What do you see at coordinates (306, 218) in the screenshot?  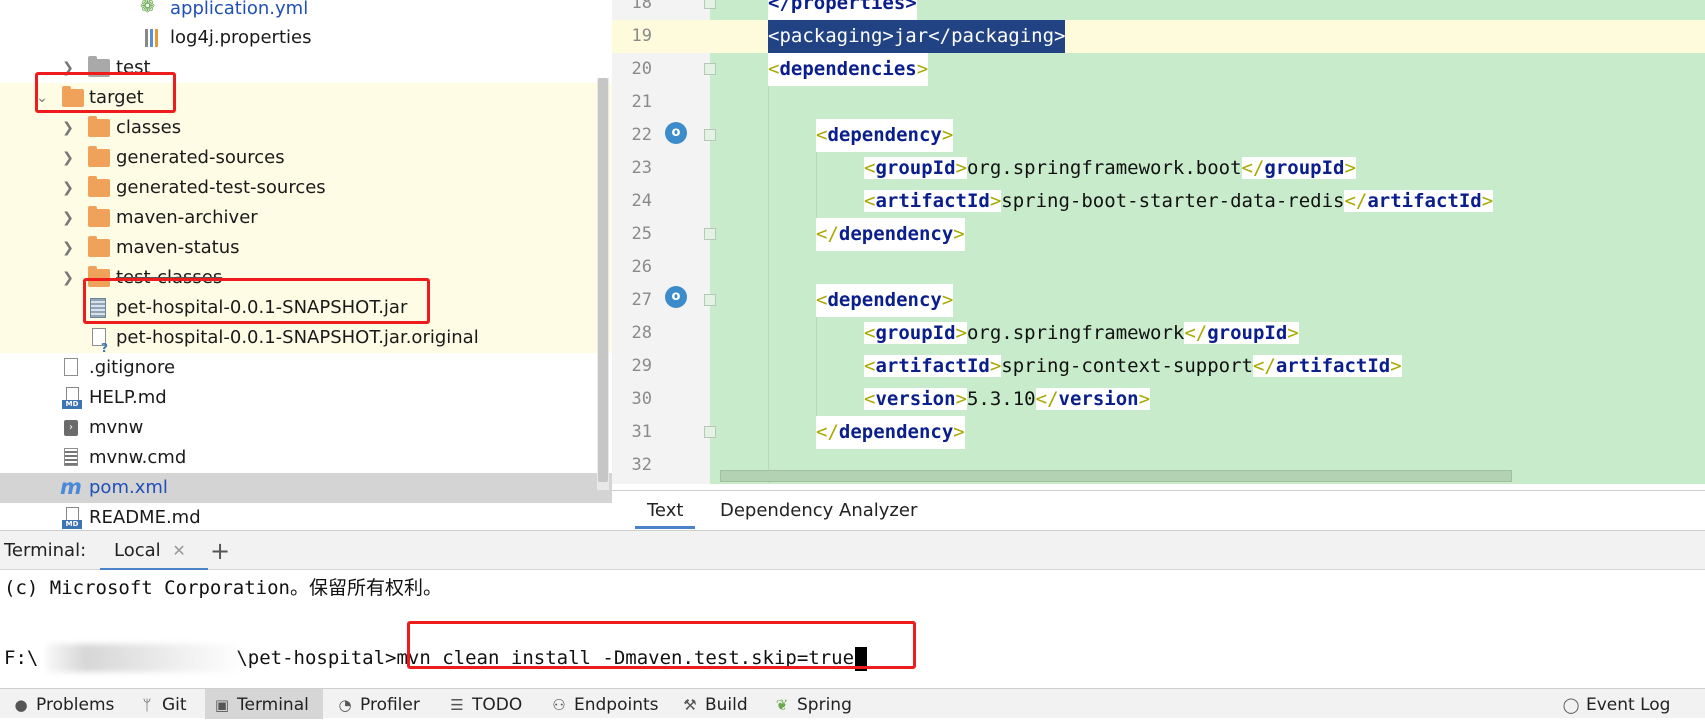 I see `tree-item-maven-archiver: ❯ maven-archiver` at bounding box center [306, 218].